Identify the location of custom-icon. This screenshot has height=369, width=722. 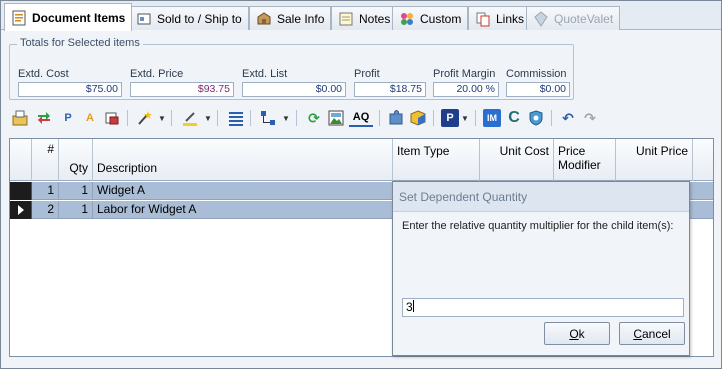
(407, 19).